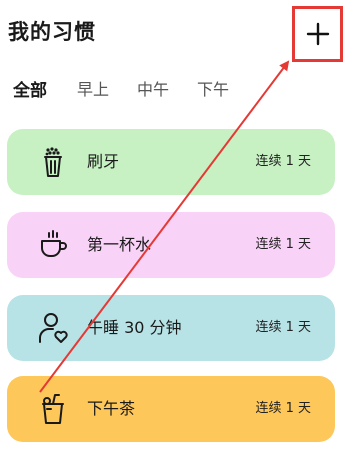  What do you see at coordinates (171, 162) in the screenshot?
I see `habit-card-brush-teeth: 刷牙 连续 1 天` at bounding box center [171, 162].